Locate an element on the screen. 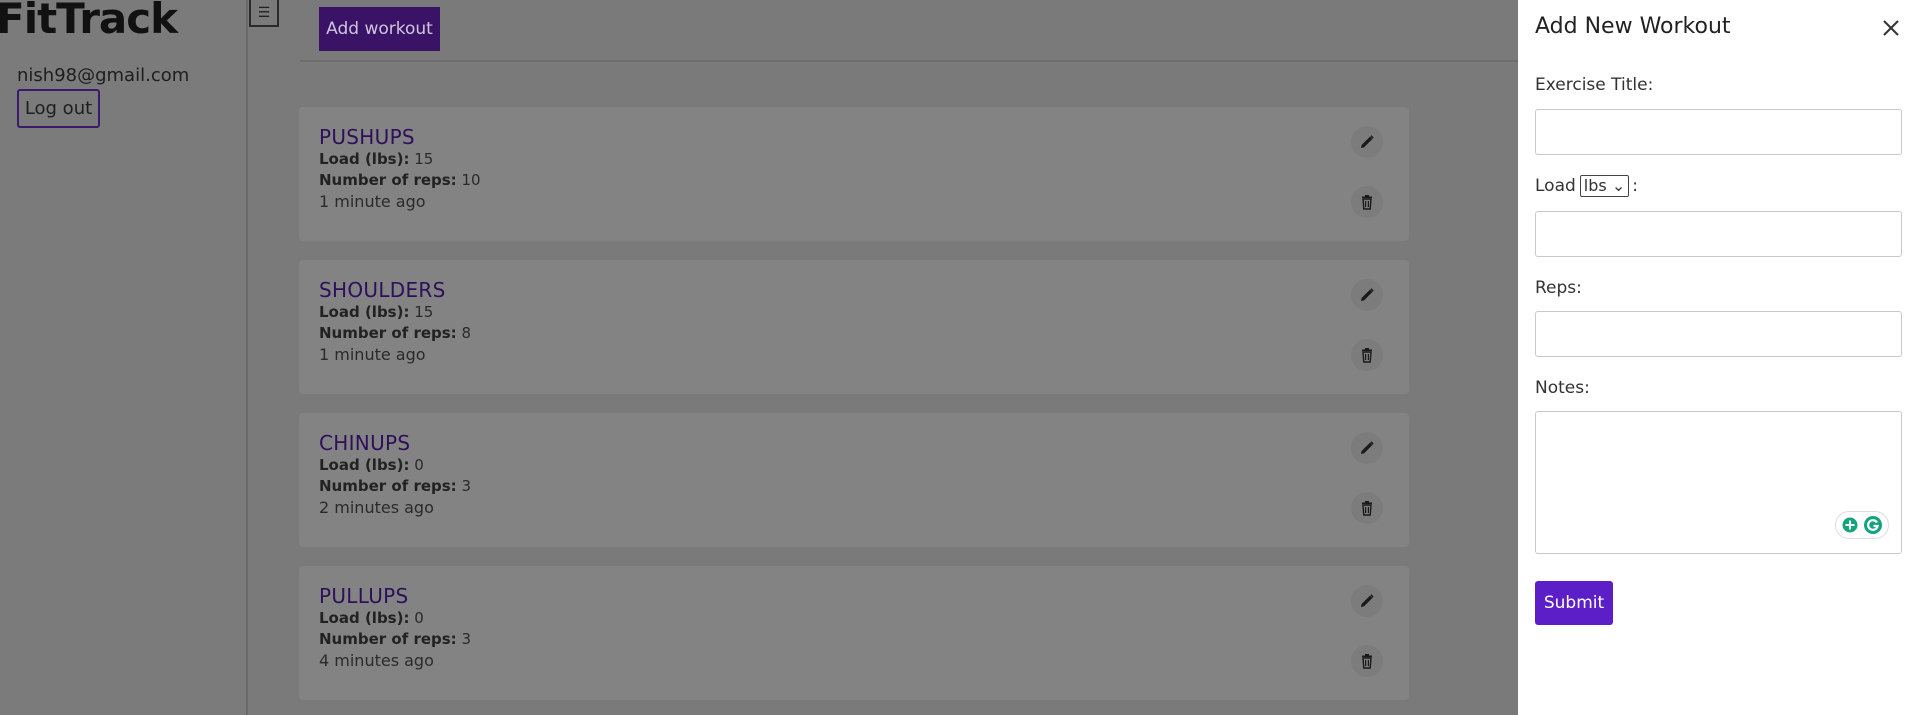 The height and width of the screenshot is (715, 1916). workout-timestamp: 2 minutes ago is located at coordinates (376, 507).